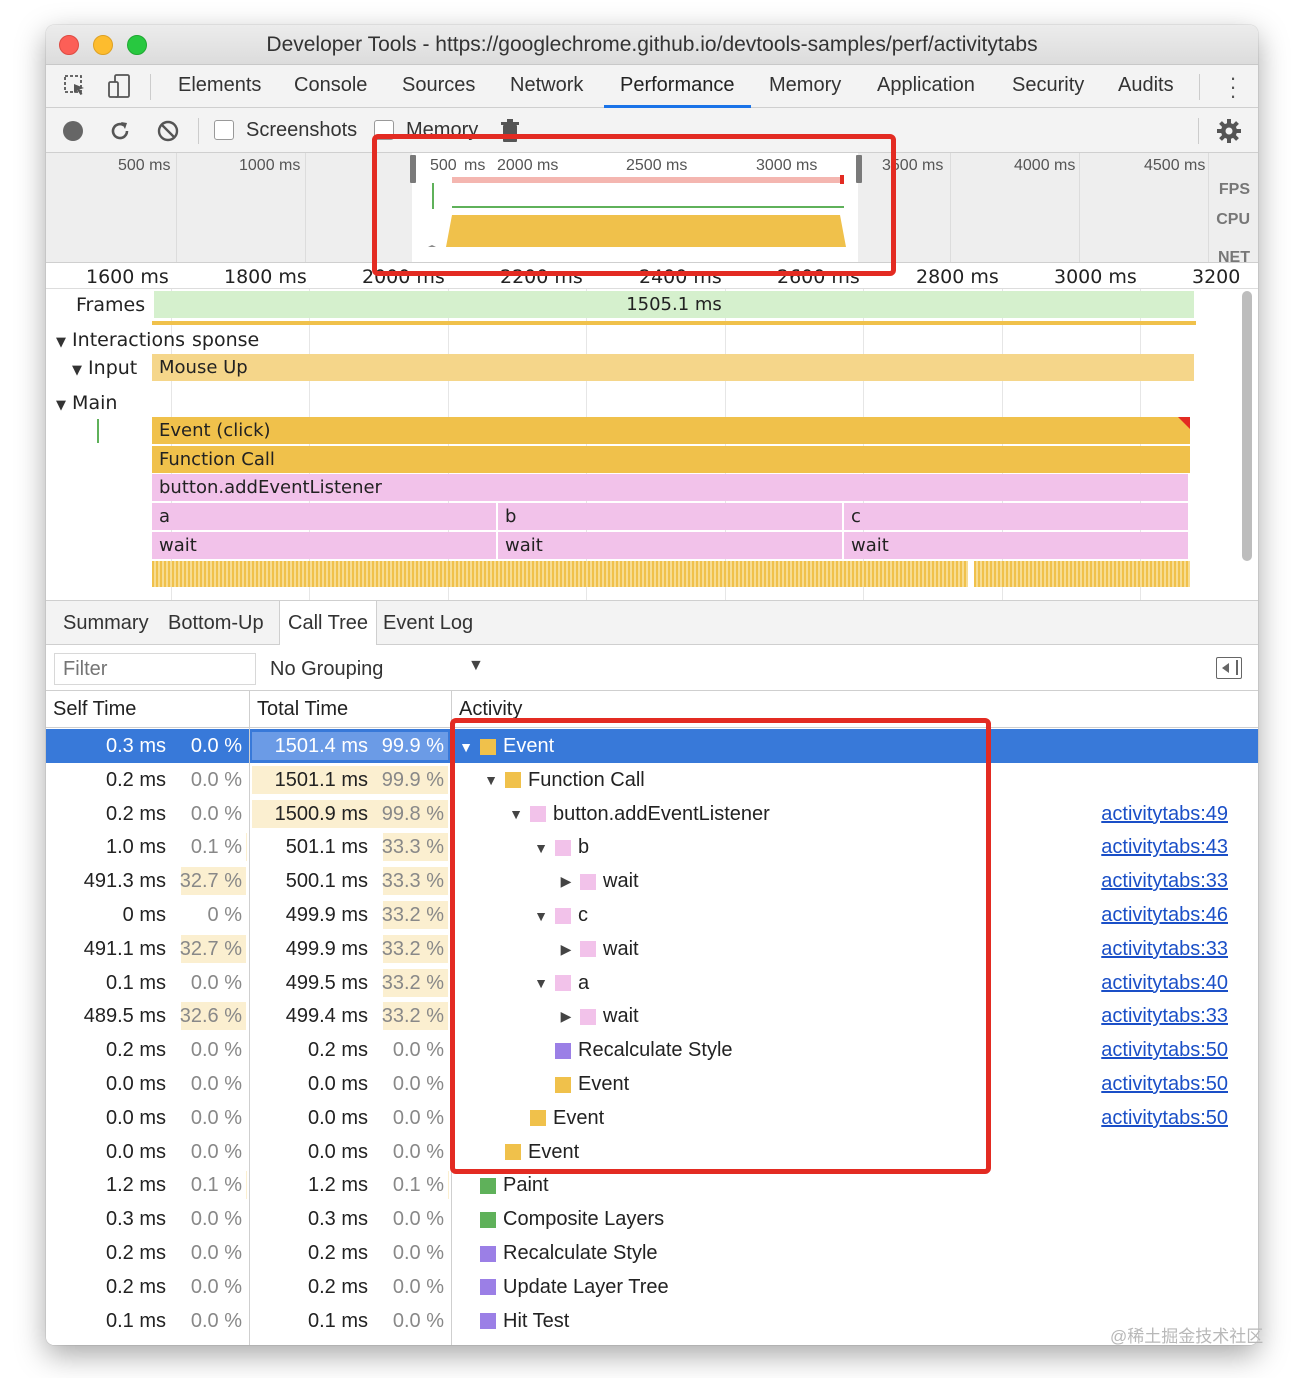 This screenshot has height=1378, width=1306. What do you see at coordinates (1233, 87) in the screenshot?
I see `more-options-icon: · · ·` at bounding box center [1233, 87].